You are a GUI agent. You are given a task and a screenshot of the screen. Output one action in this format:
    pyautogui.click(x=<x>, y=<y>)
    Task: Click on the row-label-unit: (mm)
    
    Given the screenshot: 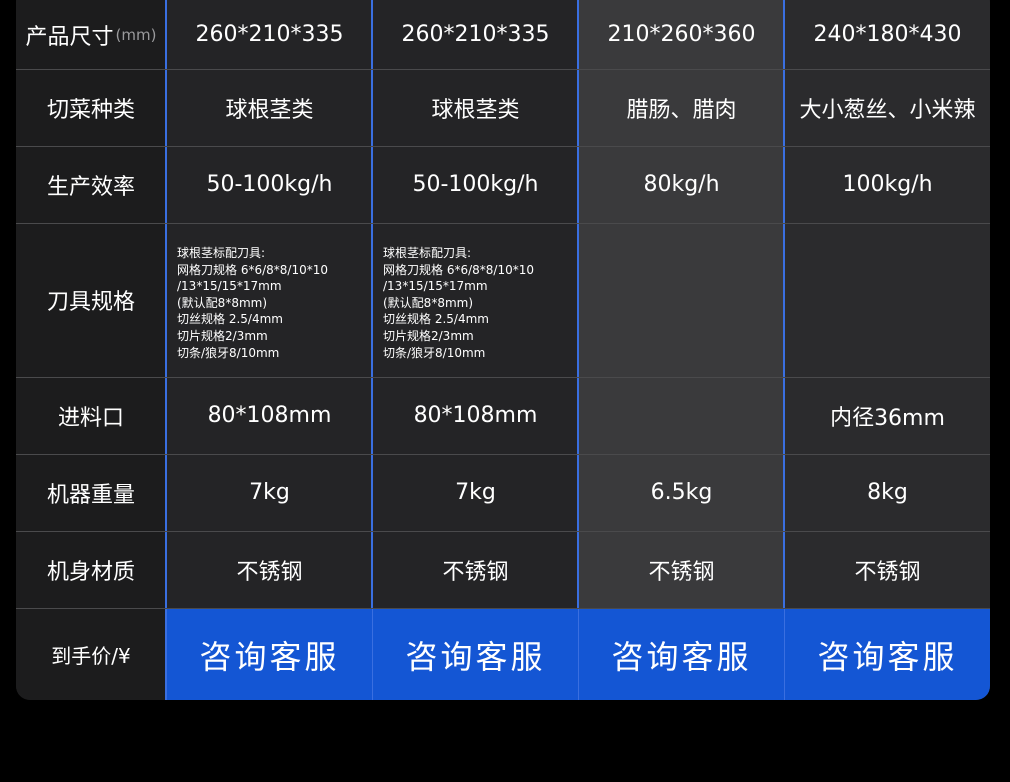 What is the action you would take?
    pyautogui.click(x=136, y=34)
    